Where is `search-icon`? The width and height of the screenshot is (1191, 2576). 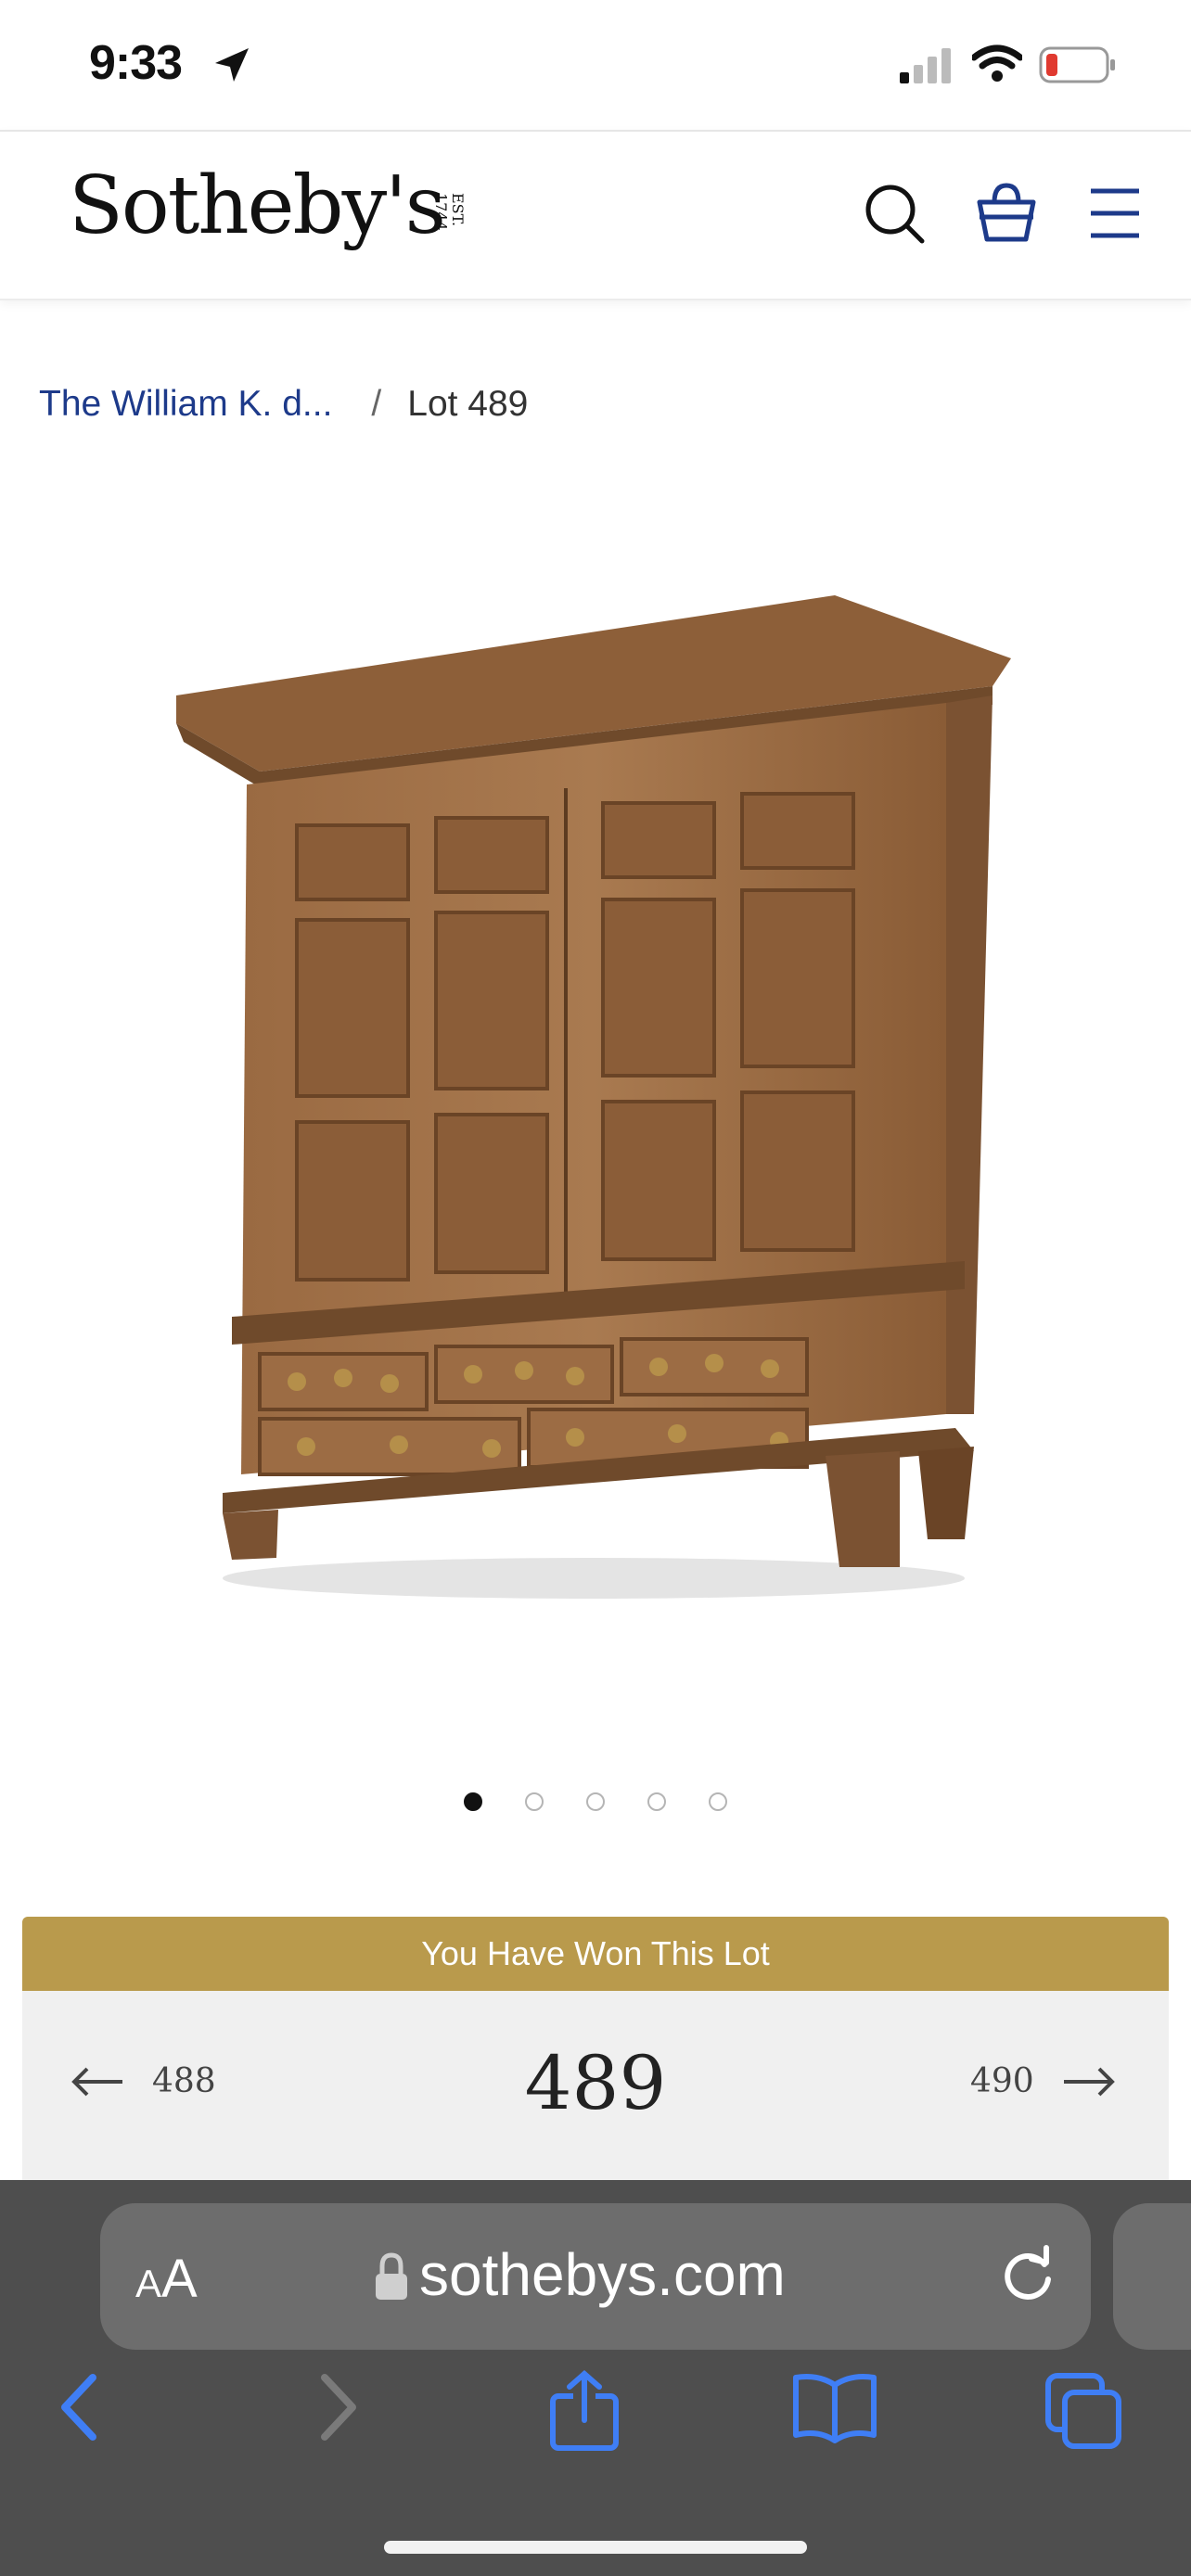
search-icon is located at coordinates (895, 214).